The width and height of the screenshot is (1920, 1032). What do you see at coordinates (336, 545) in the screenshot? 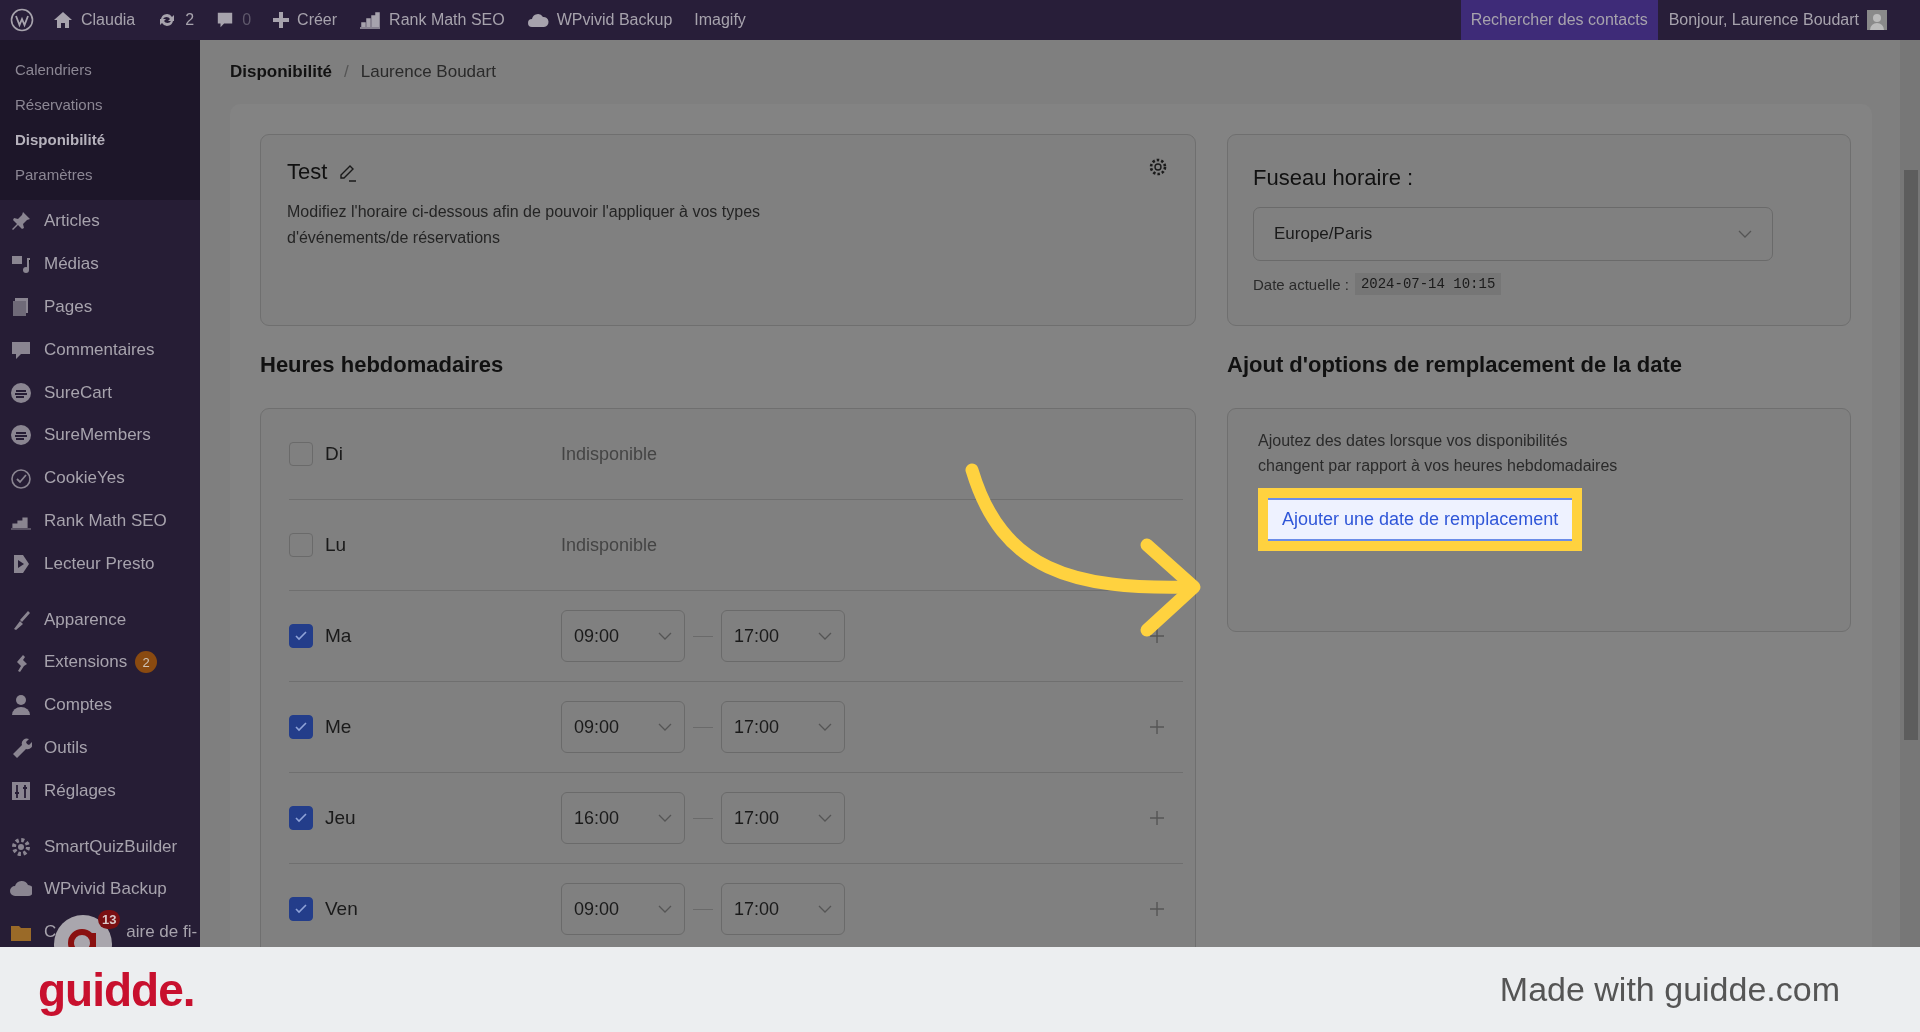
I see `day-label: Lu` at bounding box center [336, 545].